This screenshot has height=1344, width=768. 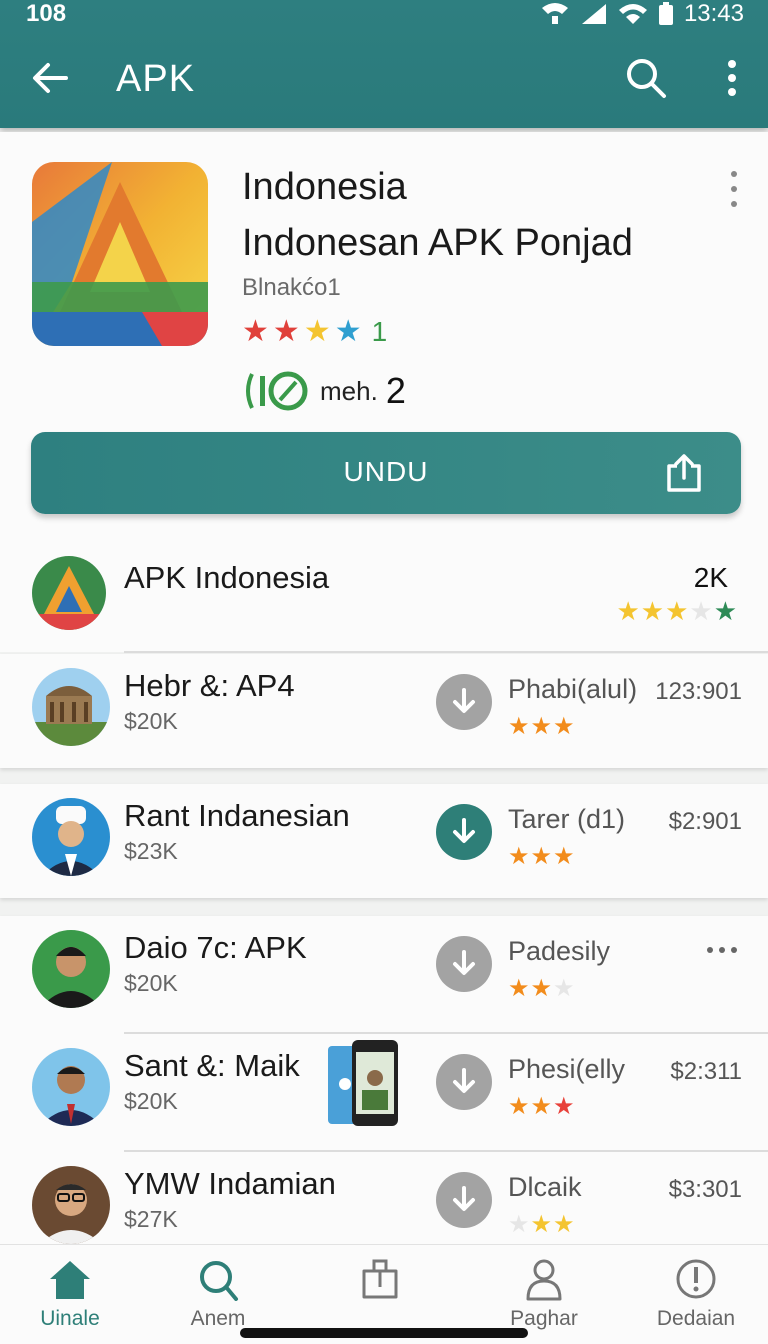 I want to click on signal-icon, so click(x=593, y=14).